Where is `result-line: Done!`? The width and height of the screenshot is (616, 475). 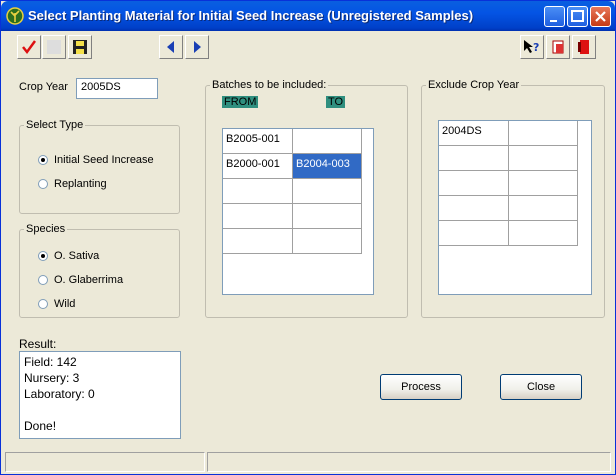 result-line: Done! is located at coordinates (40, 426).